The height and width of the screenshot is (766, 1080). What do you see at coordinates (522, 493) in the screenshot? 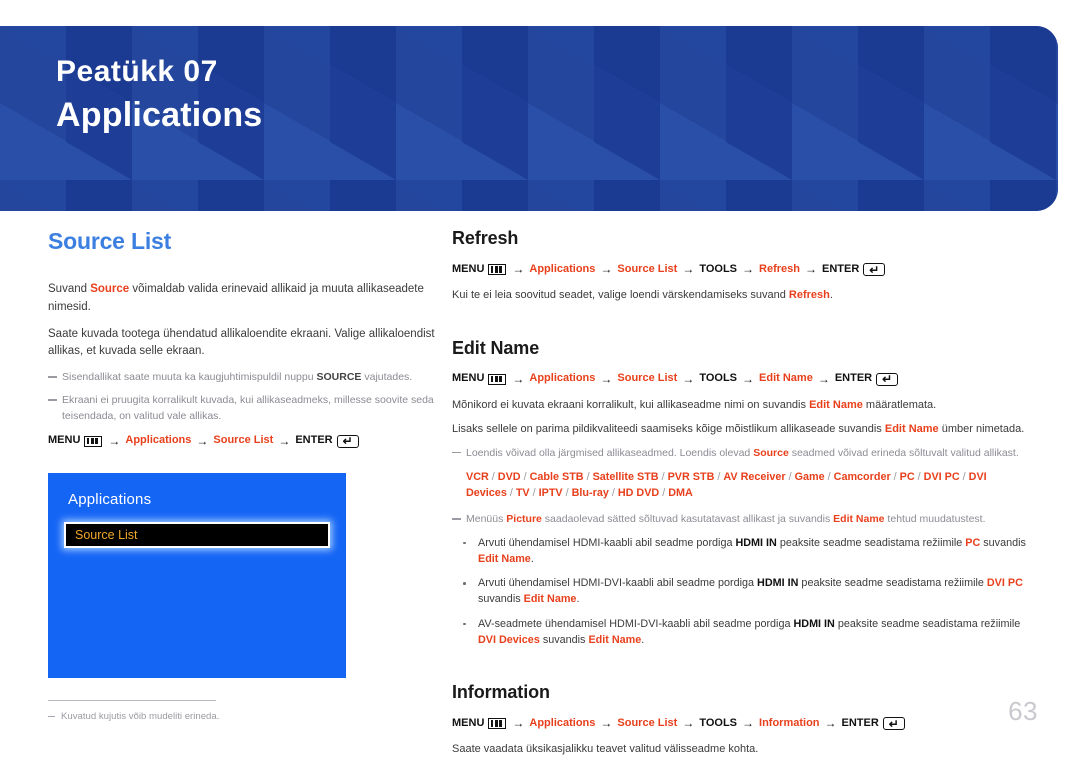
I see `device-name: TV` at bounding box center [522, 493].